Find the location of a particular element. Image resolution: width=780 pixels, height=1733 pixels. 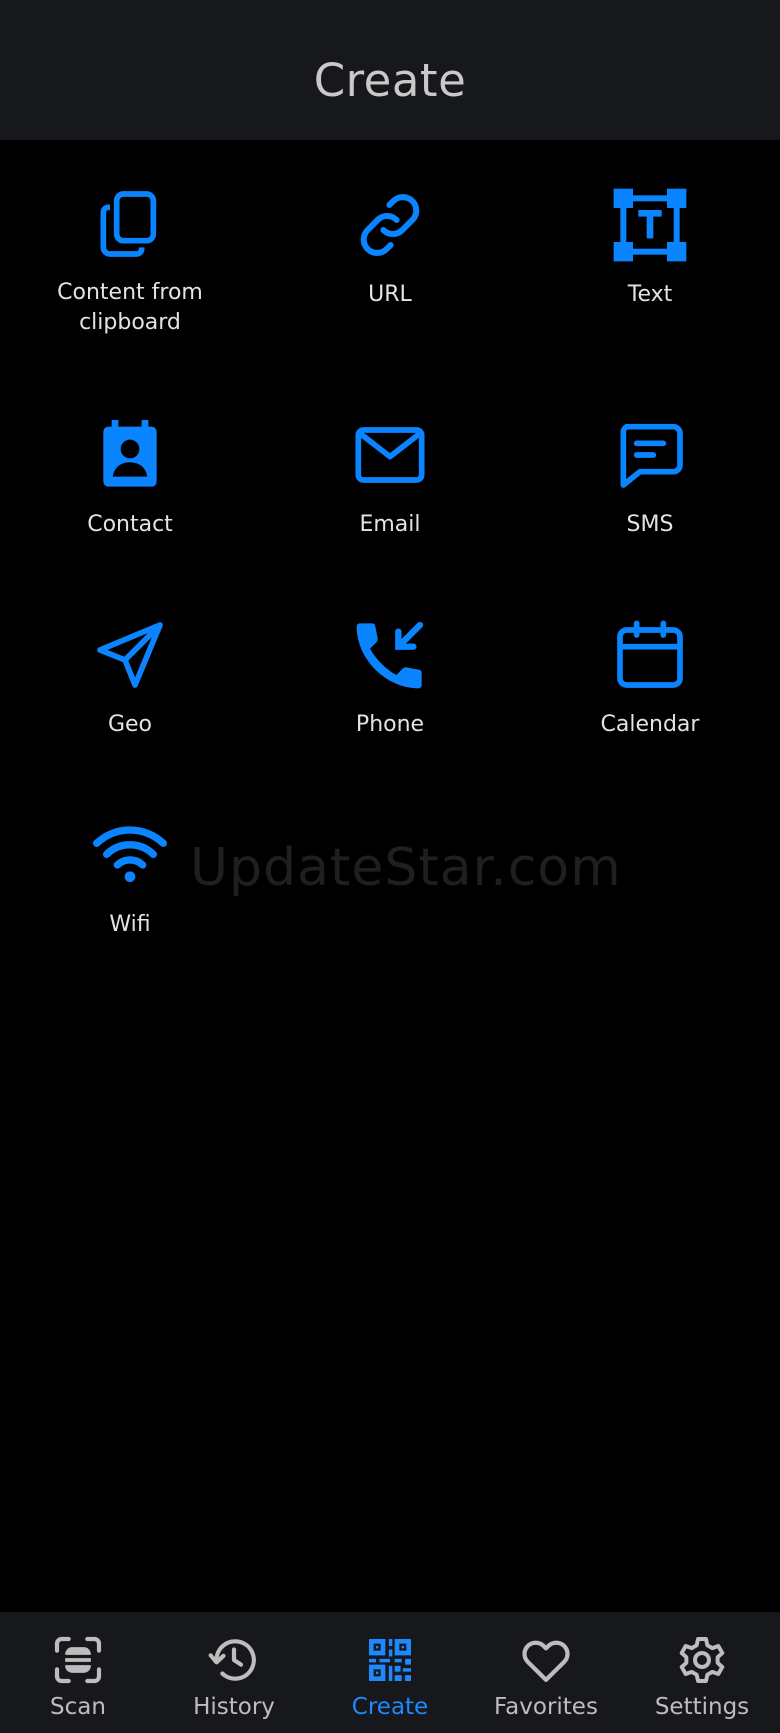

gear-icon is located at coordinates (702, 1660).